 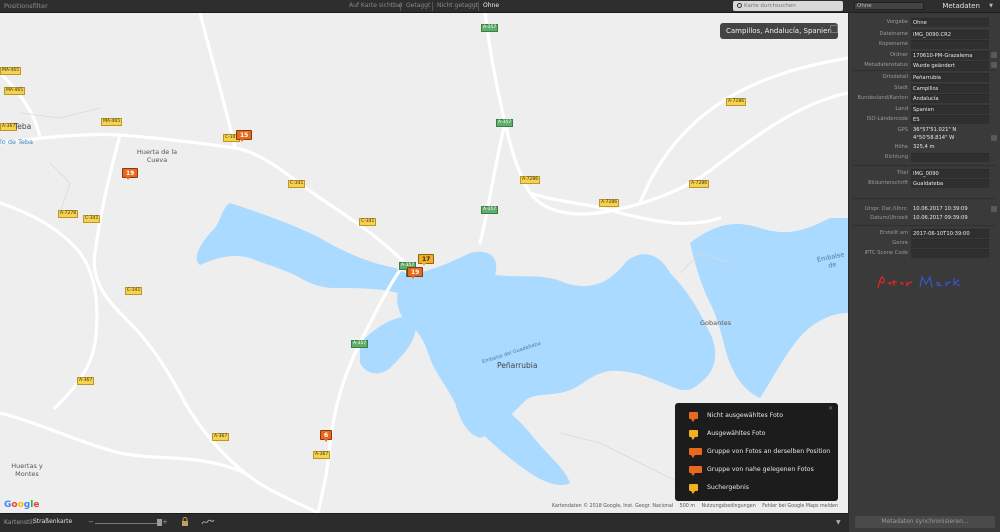 I want to click on legend-item: Ausgewähltes Foto, so click(x=727, y=434).